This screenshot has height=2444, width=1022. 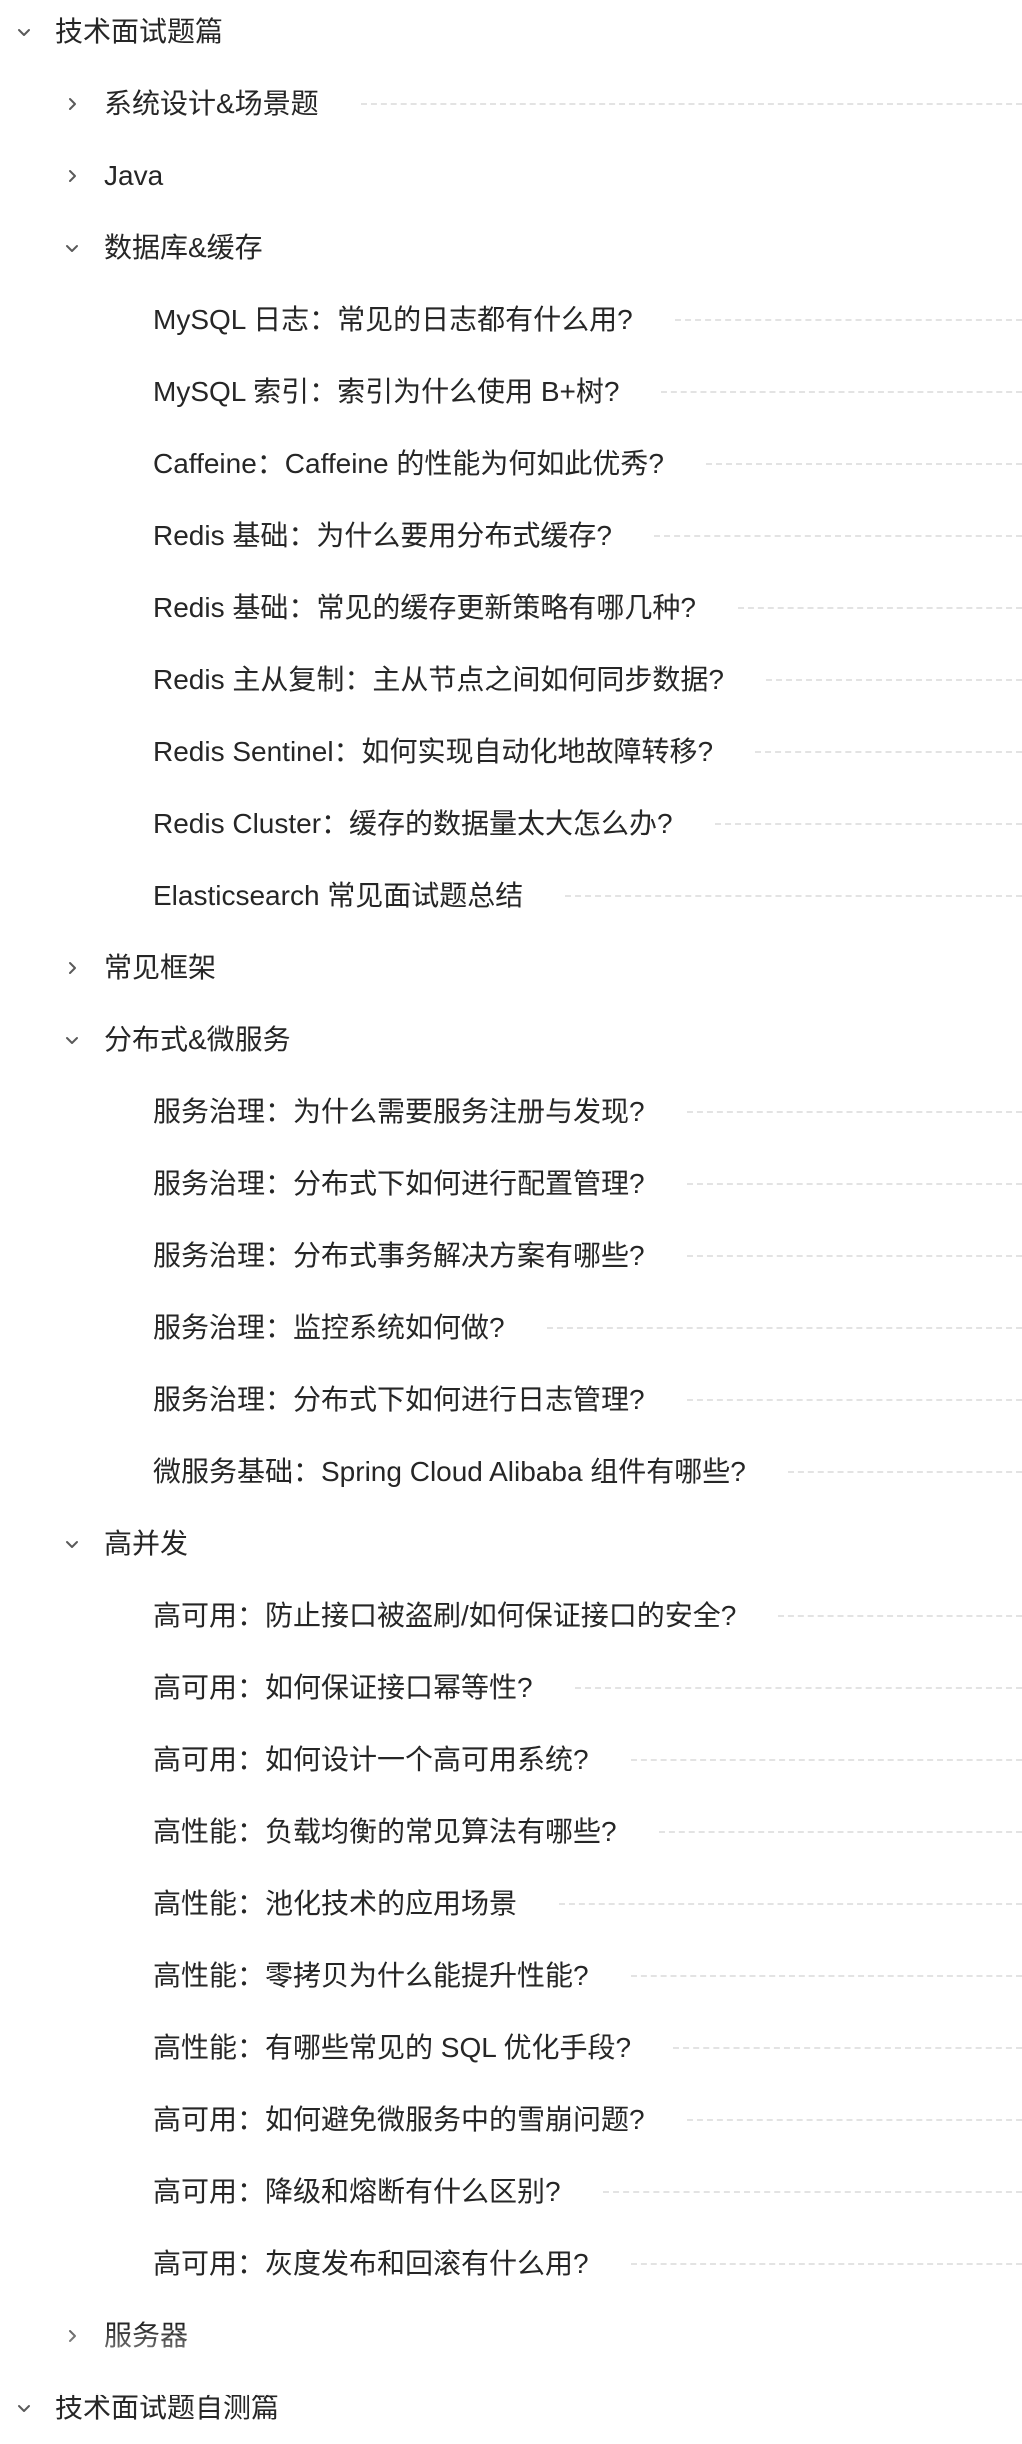 I want to click on toc-article-link: MySQL 索引：索引为什么使用 B+树?, so click(x=511, y=392).